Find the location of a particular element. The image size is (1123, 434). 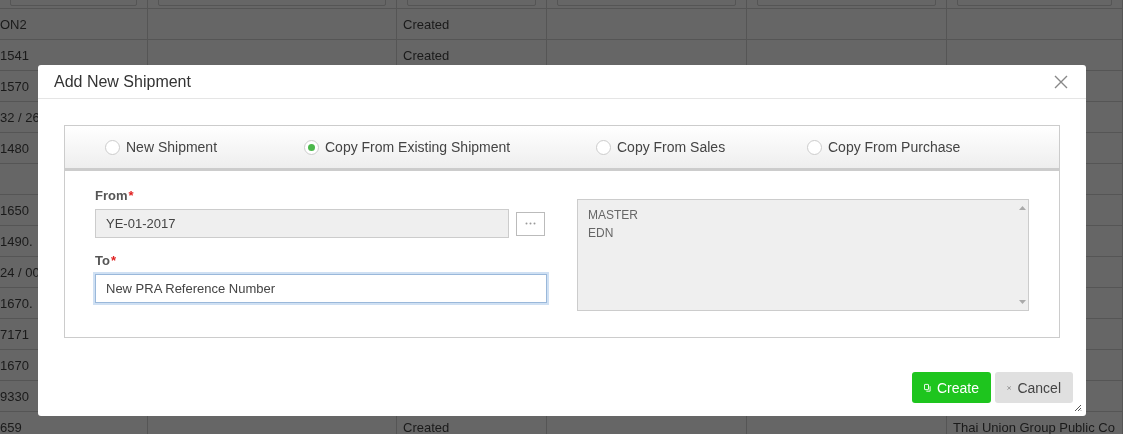

close-icon is located at coordinates (1061, 81).